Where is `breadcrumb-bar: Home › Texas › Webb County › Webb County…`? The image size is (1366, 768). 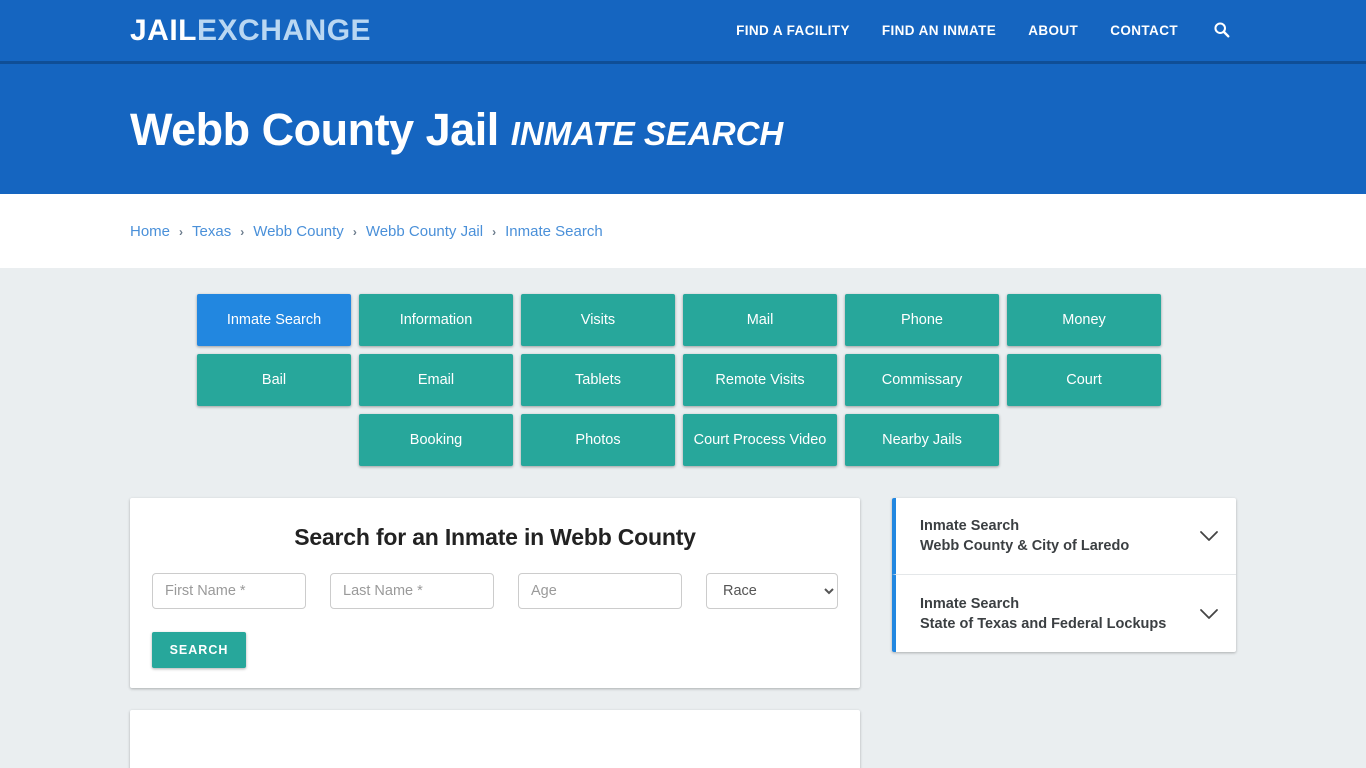 breadcrumb-bar: Home › Texas › Webb County › Webb County… is located at coordinates (683, 231).